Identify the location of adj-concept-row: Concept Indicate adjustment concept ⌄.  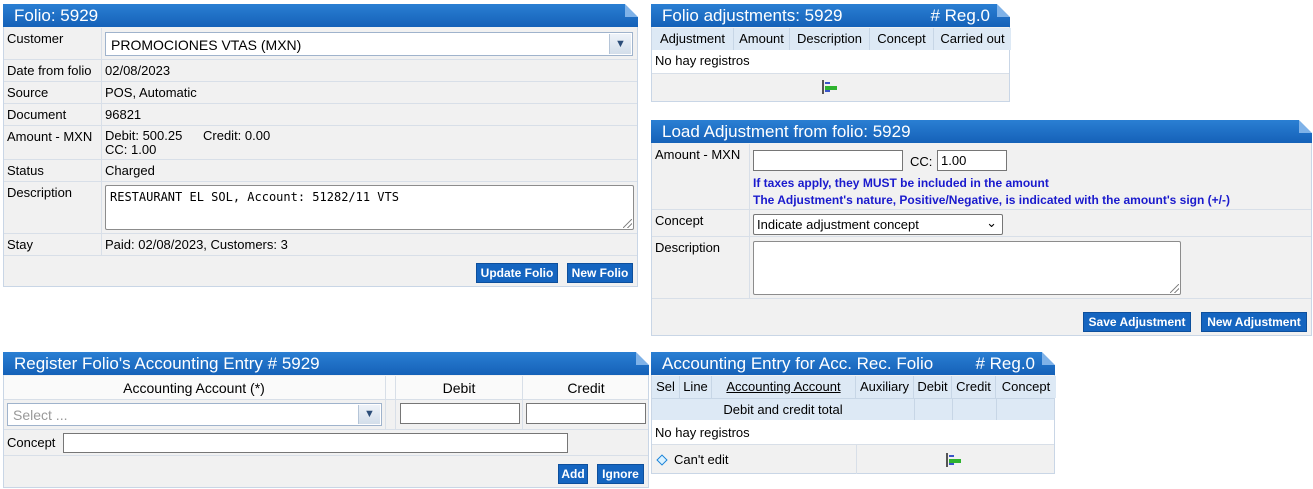
(981, 223).